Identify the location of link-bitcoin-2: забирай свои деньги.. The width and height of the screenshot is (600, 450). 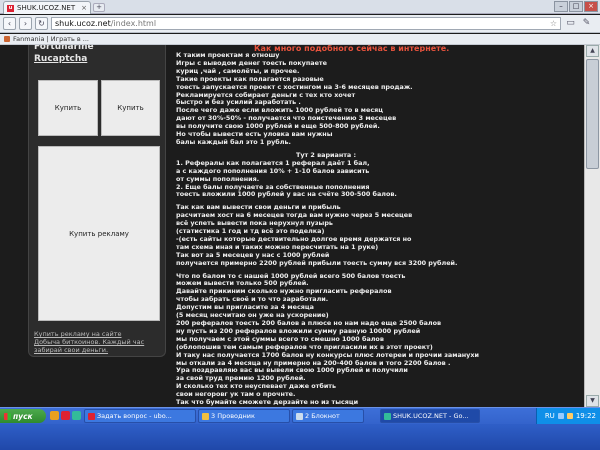
(99, 350).